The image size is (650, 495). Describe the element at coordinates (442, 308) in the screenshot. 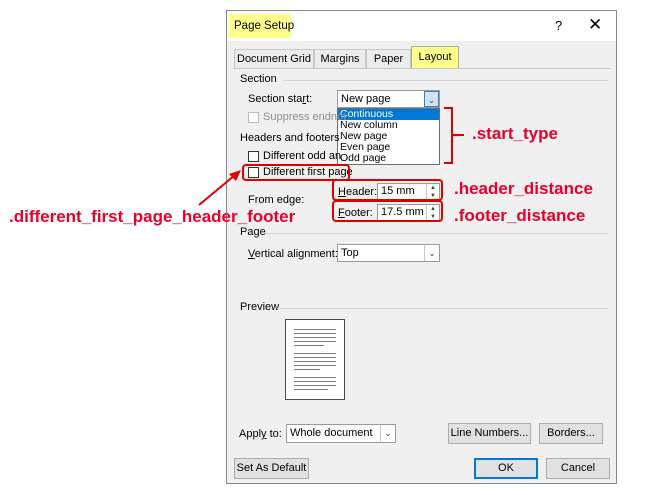

I see `preview-separator` at that location.